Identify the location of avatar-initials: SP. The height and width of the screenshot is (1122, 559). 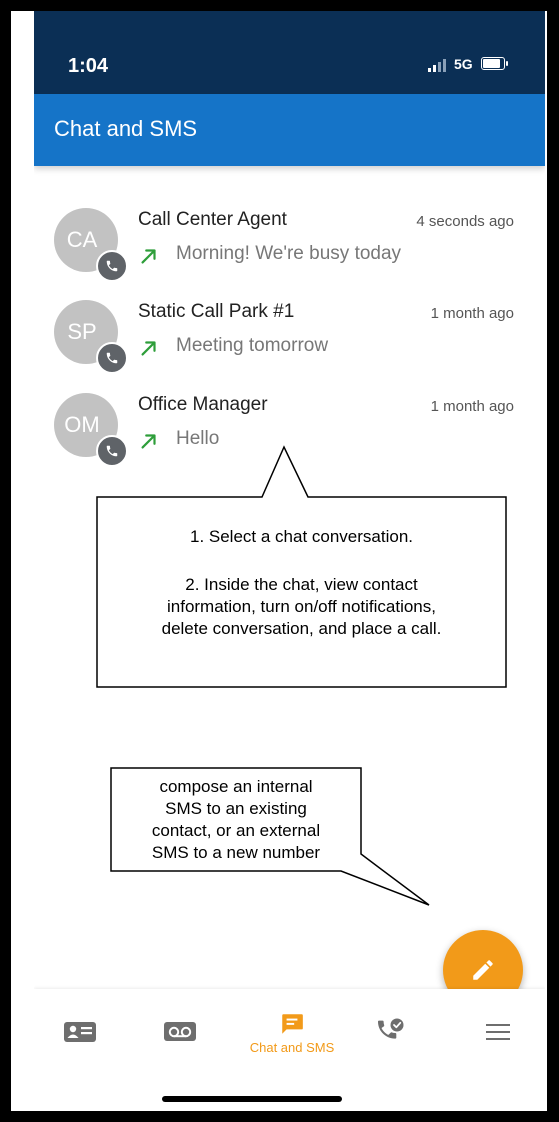
(82, 331).